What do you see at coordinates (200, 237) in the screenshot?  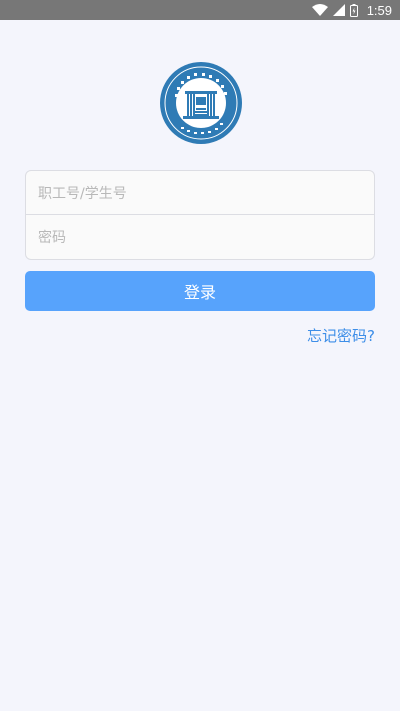 I see `password-field: 密码` at bounding box center [200, 237].